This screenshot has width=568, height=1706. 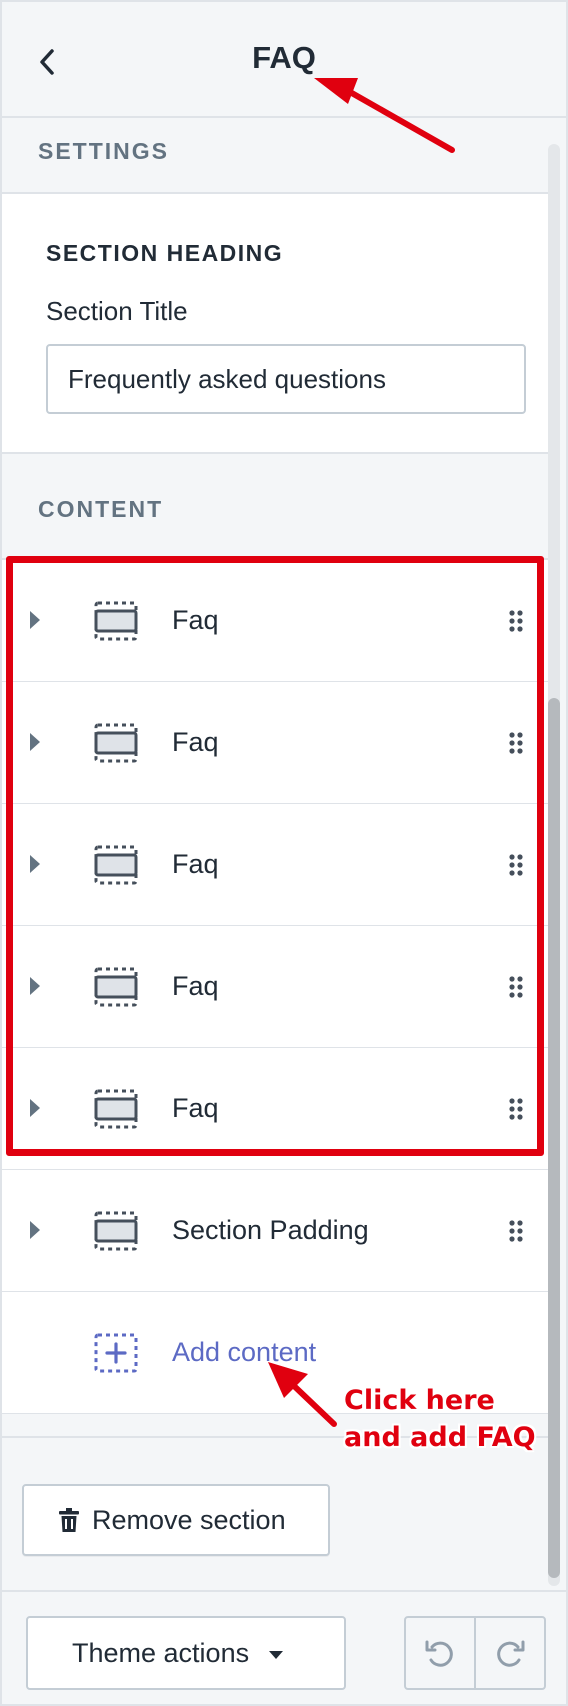 I want to click on redo-button, so click(x=510, y=1653).